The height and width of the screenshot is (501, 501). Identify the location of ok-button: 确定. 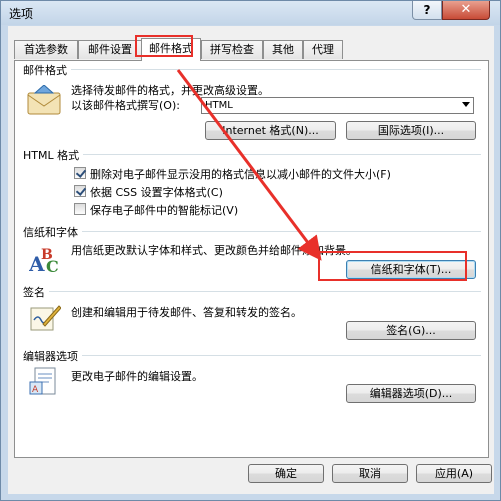
(286, 473).